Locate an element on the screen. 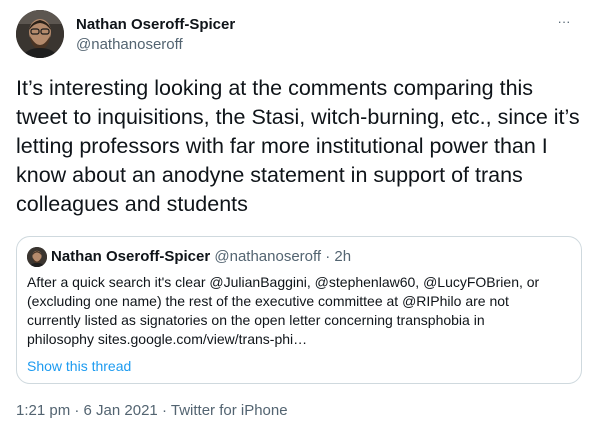 This screenshot has height=435, width=590. ellipsis-icon: ··· is located at coordinates (564, 21).